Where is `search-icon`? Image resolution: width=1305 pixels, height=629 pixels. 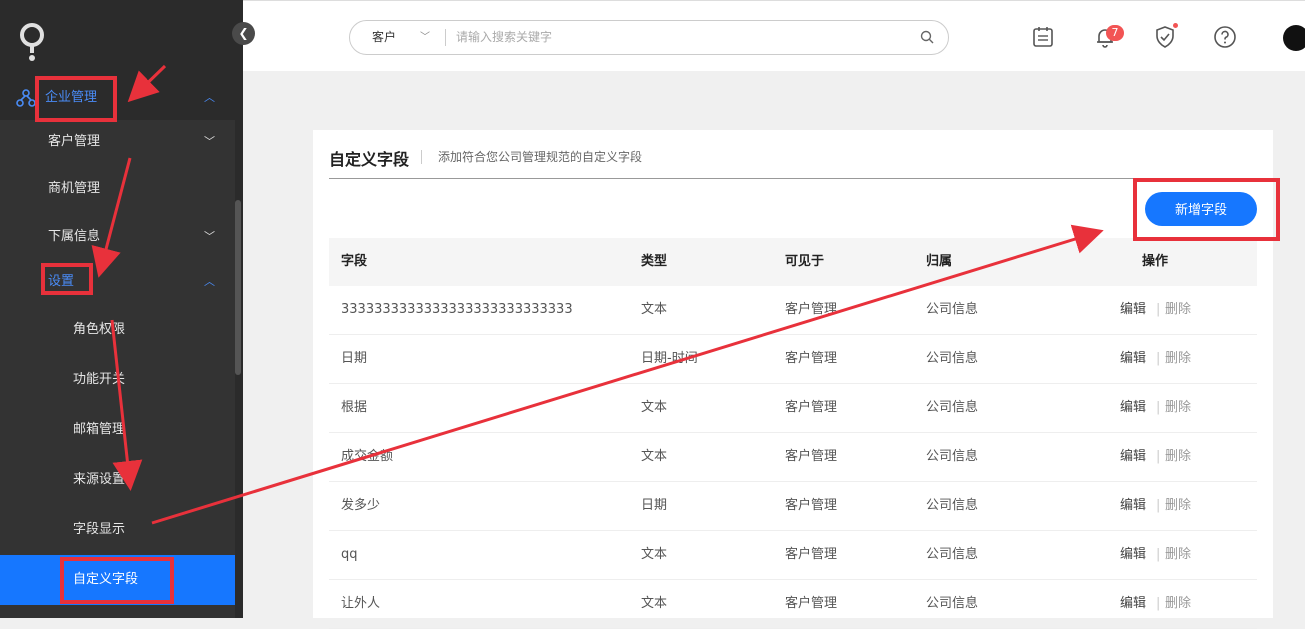 search-icon is located at coordinates (927, 37).